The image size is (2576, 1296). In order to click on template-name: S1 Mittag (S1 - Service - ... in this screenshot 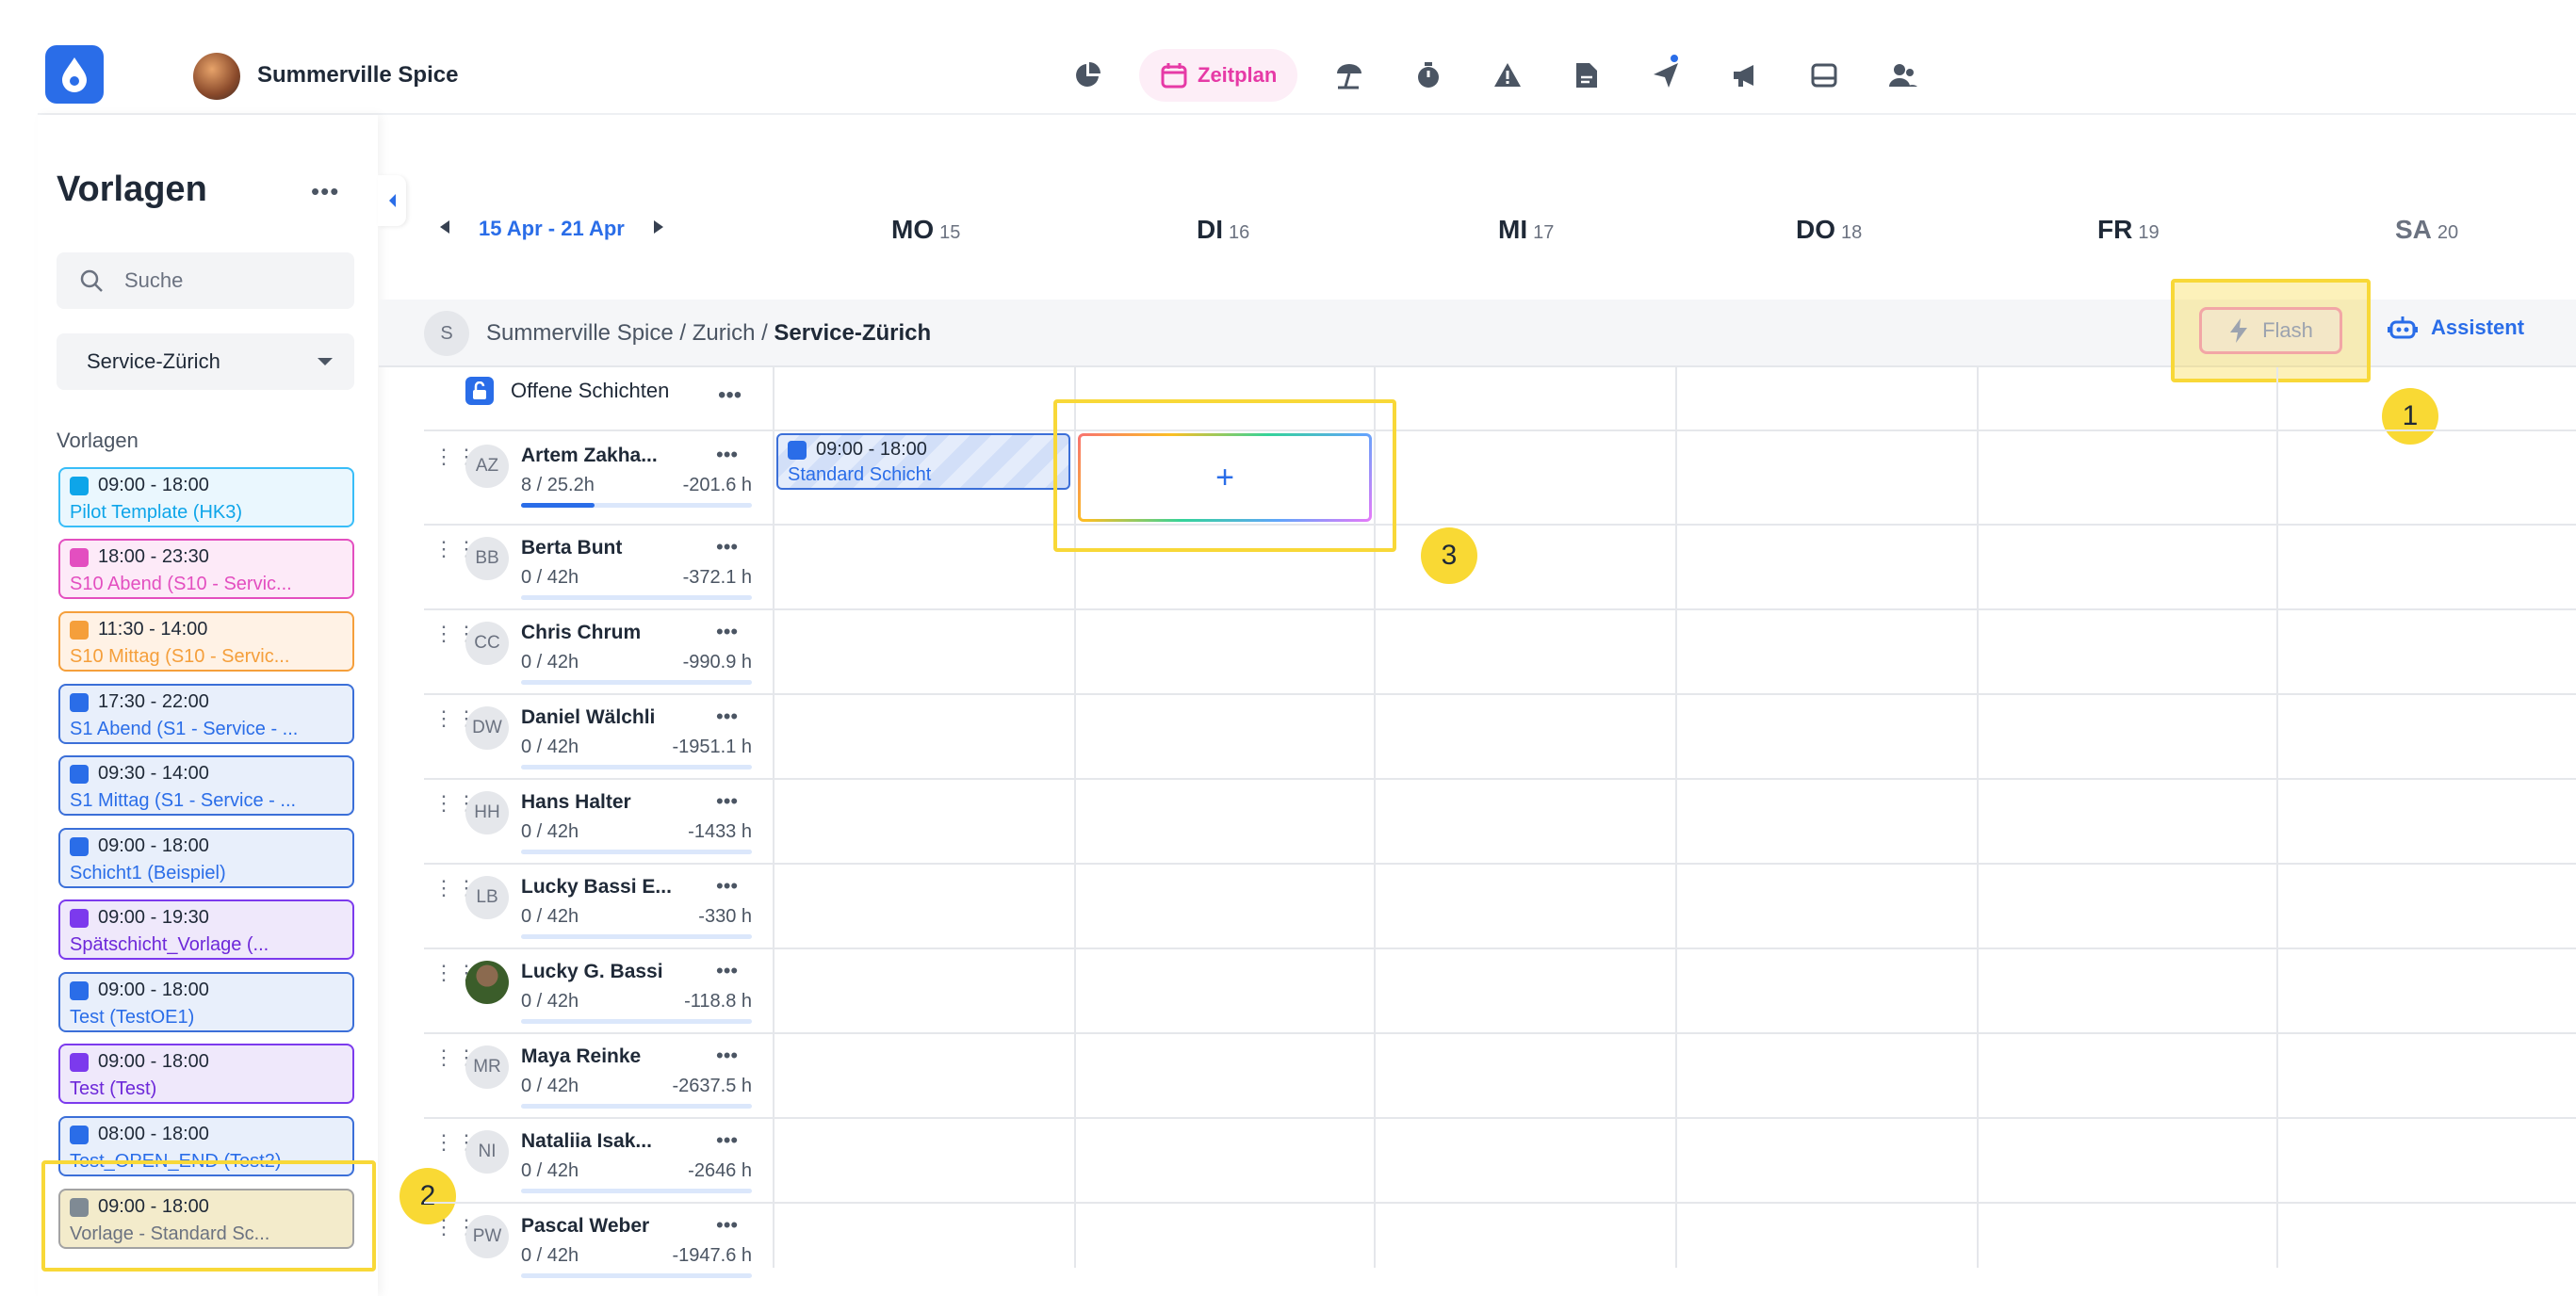, I will do `click(183, 800)`.